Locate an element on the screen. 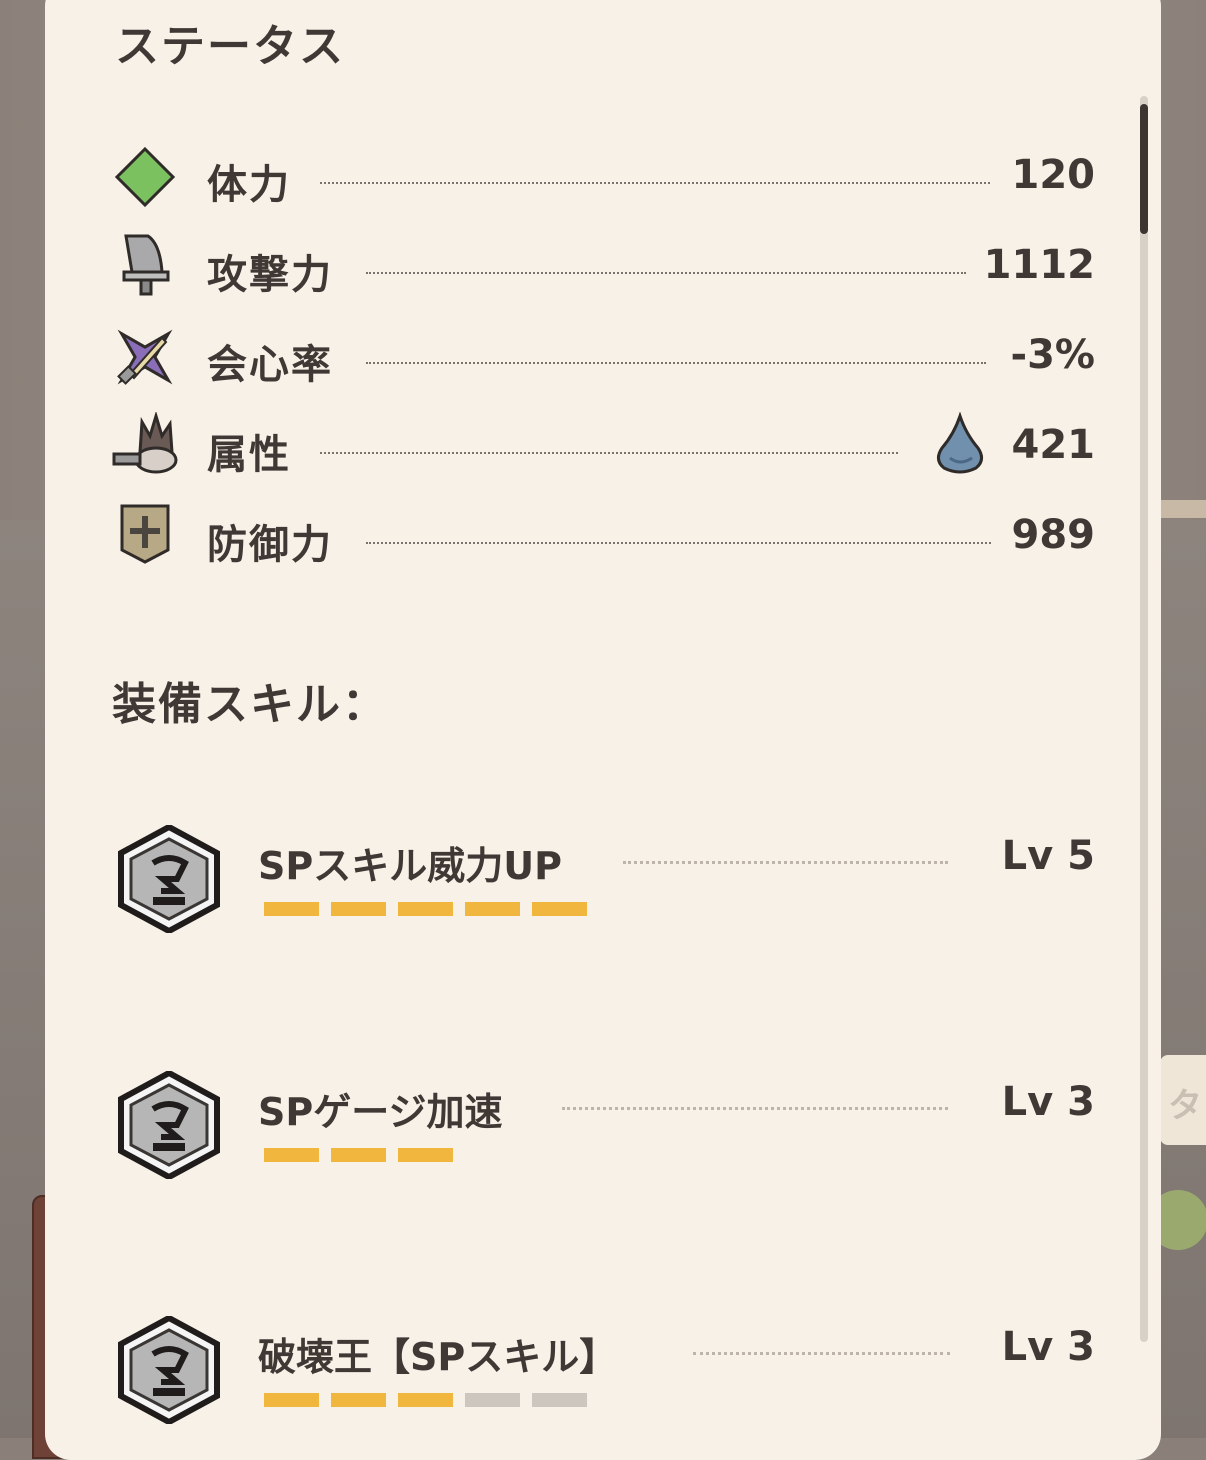  diamond-icon is located at coordinates (145, 177).